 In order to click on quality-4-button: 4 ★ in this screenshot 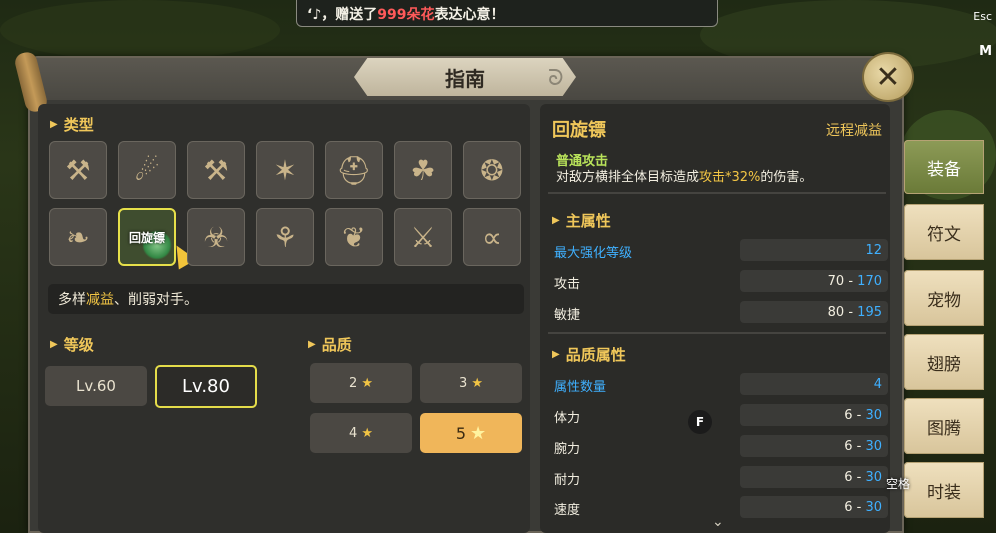, I will do `click(361, 433)`.